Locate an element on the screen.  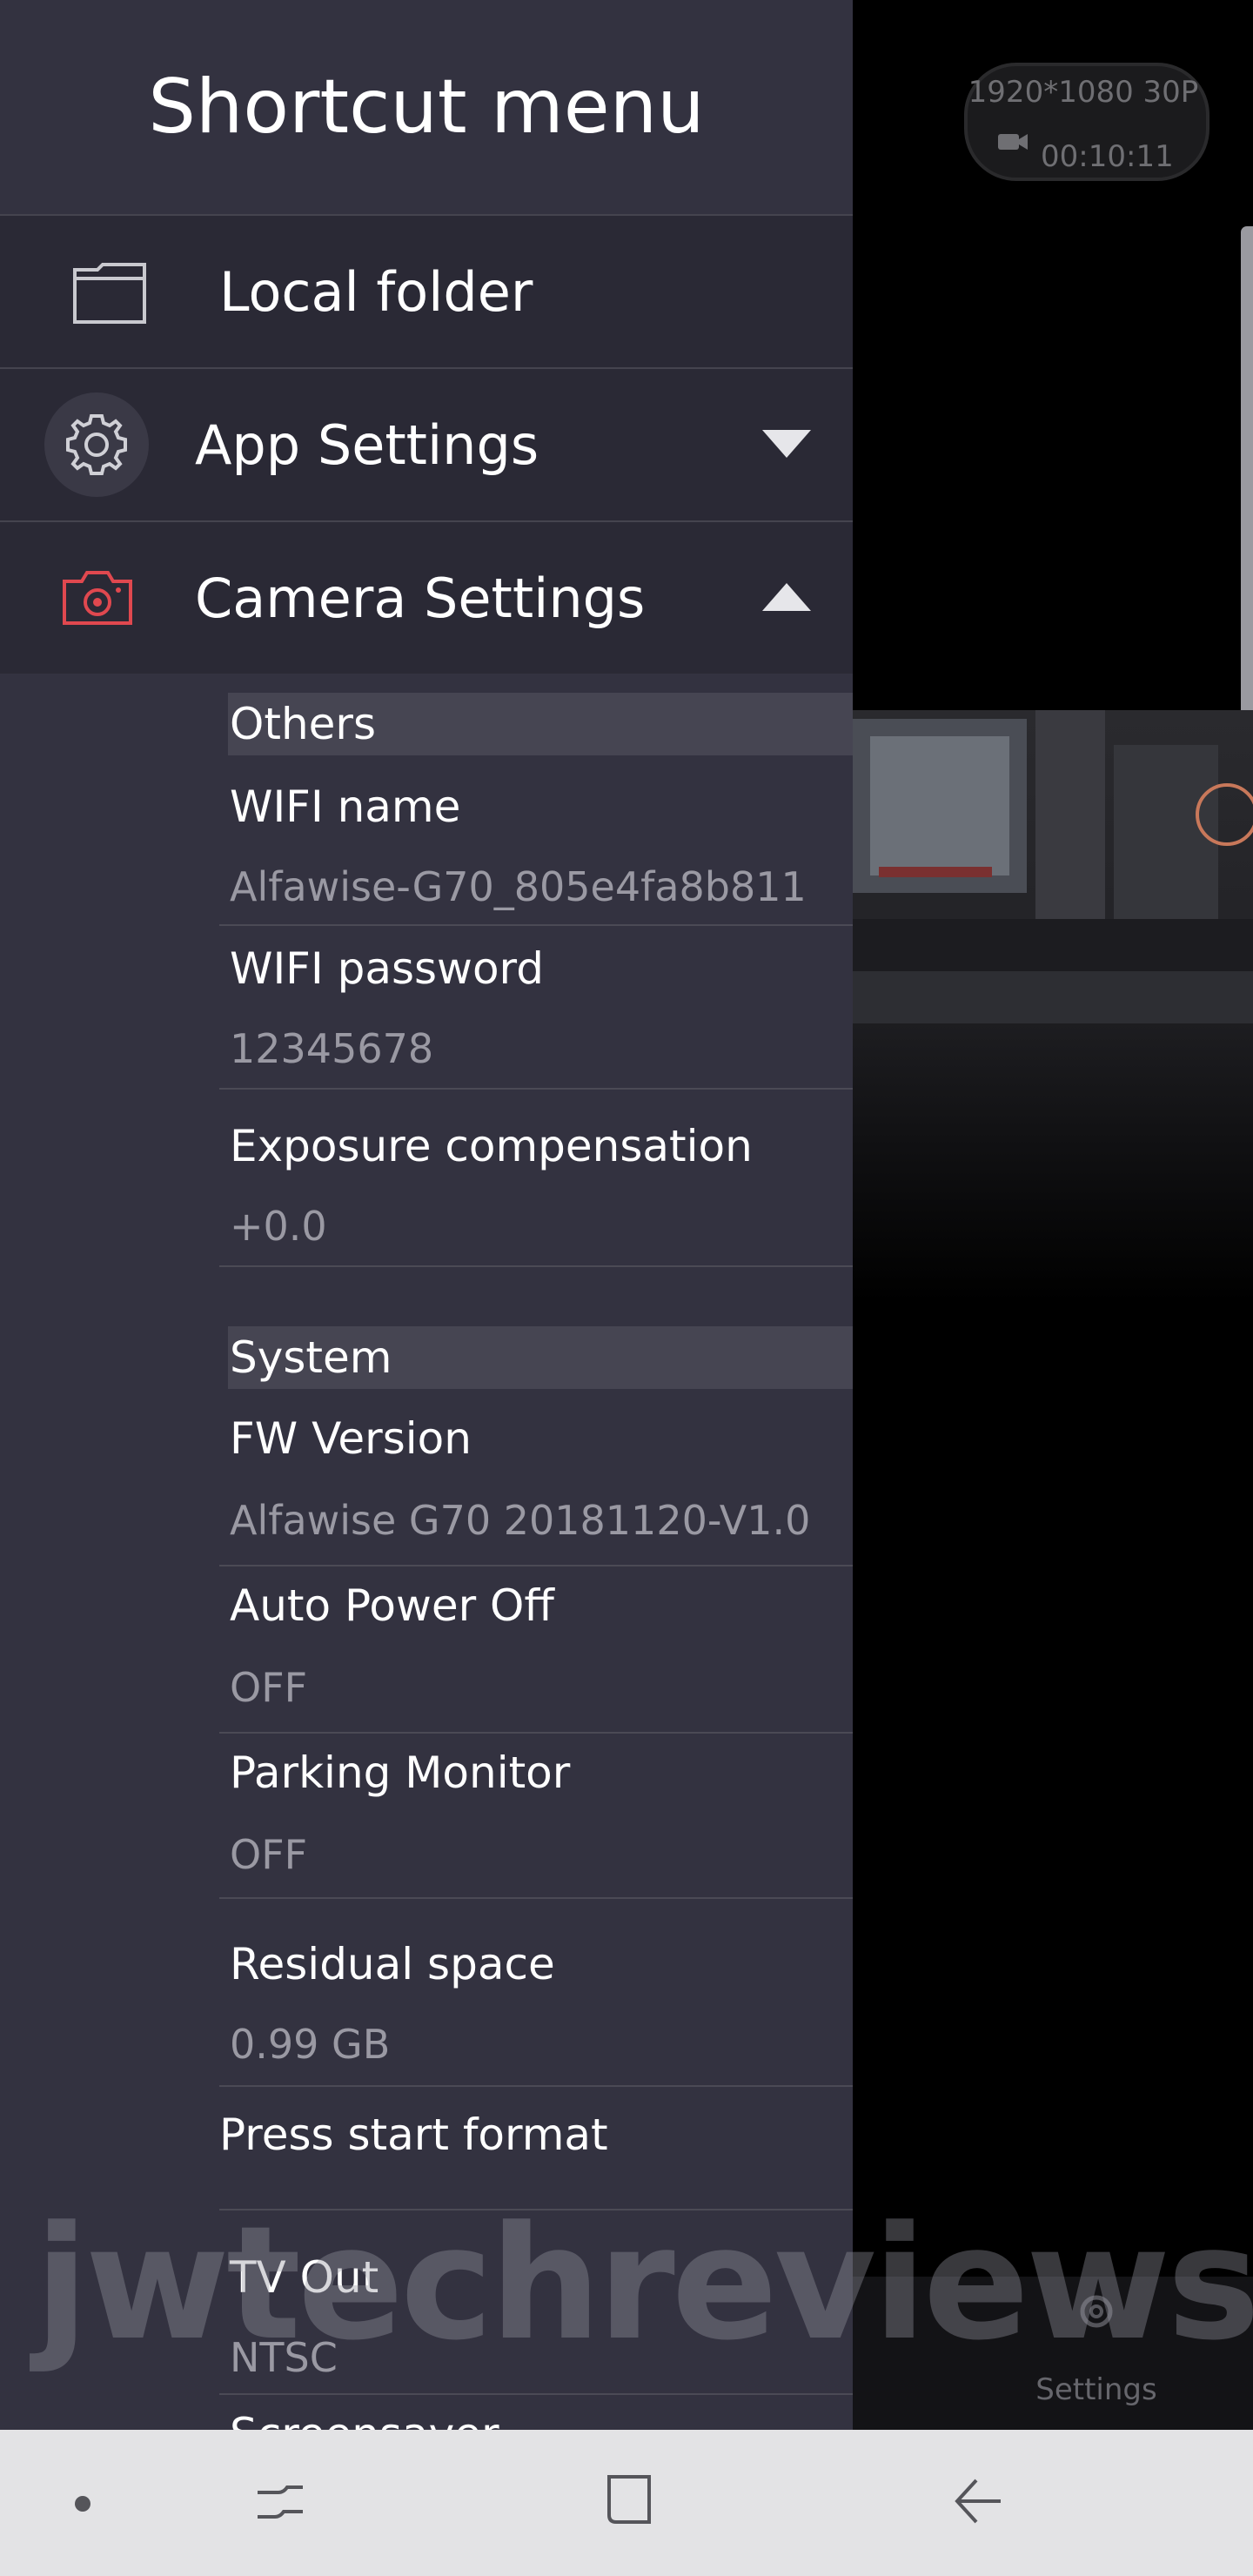
menu-item-app-settings: App Settings is located at coordinates (426, 443).